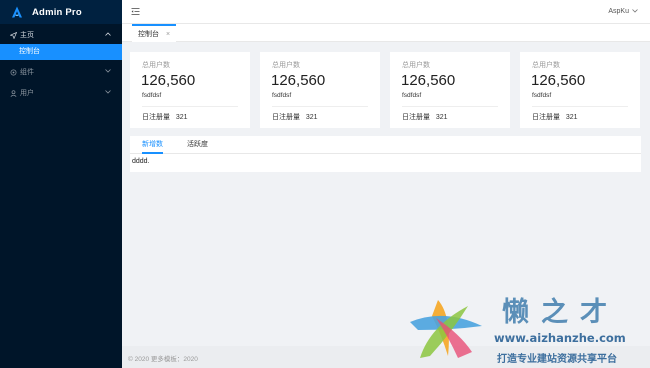  Describe the element at coordinates (13, 35) in the screenshot. I see `send-icon` at that location.